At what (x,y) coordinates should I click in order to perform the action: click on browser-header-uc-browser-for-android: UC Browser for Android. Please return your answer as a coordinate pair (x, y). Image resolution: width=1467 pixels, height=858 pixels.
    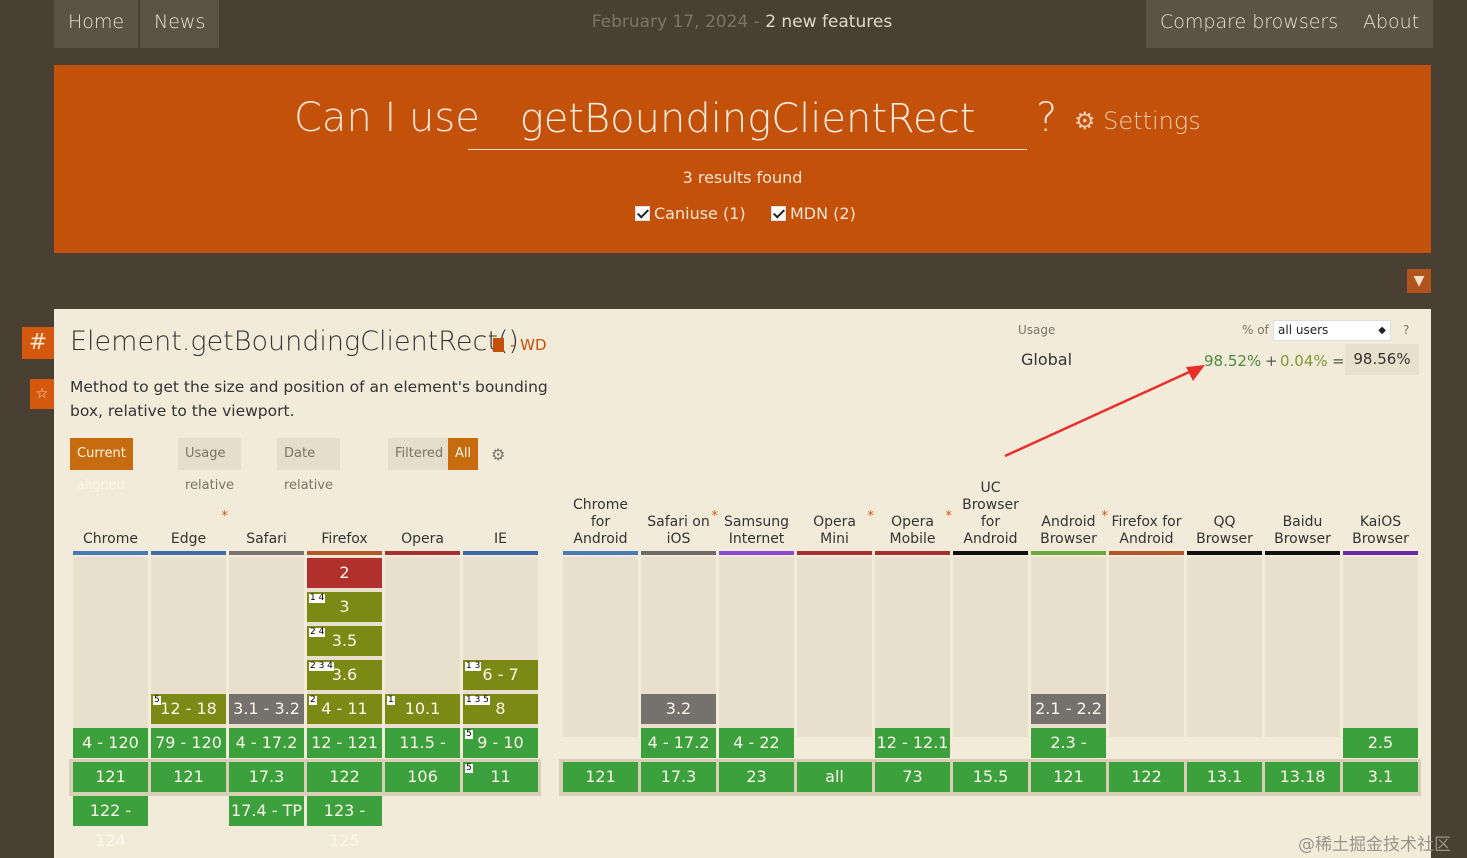
    Looking at the image, I should click on (990, 509).